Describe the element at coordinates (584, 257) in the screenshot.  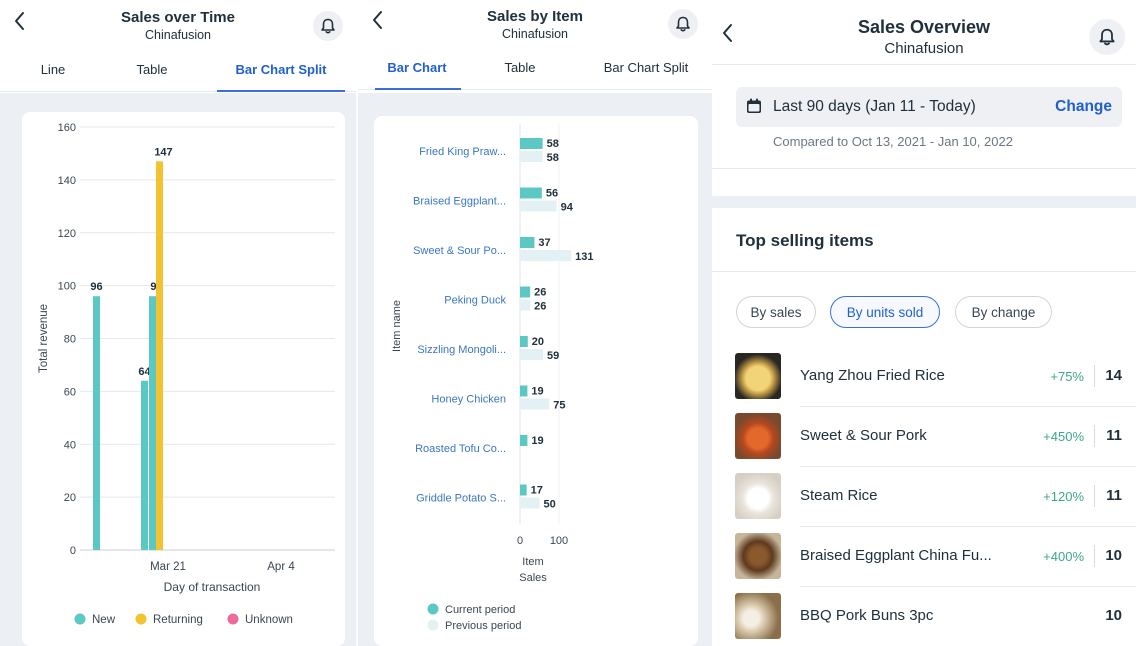
I see `bar-value-label: 131` at that location.